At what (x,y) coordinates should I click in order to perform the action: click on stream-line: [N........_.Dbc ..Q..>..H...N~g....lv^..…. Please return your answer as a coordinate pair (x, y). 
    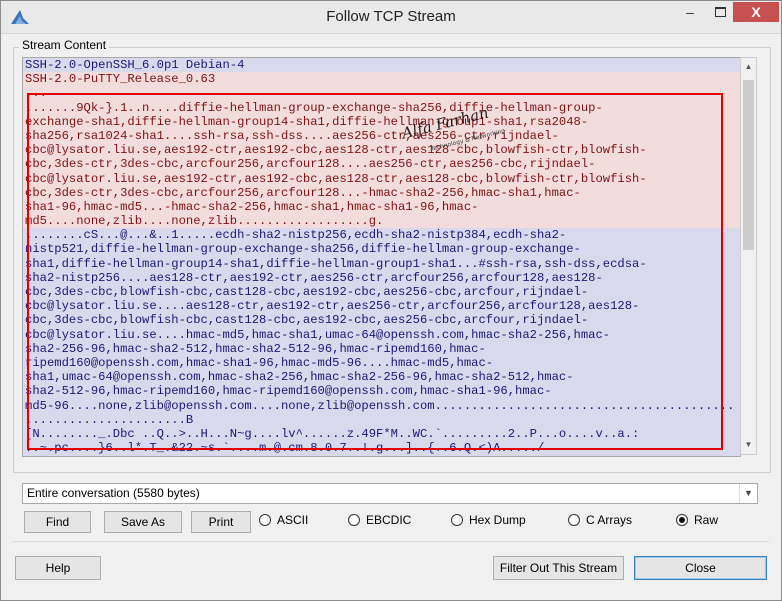
    Looking at the image, I should click on (381, 434).